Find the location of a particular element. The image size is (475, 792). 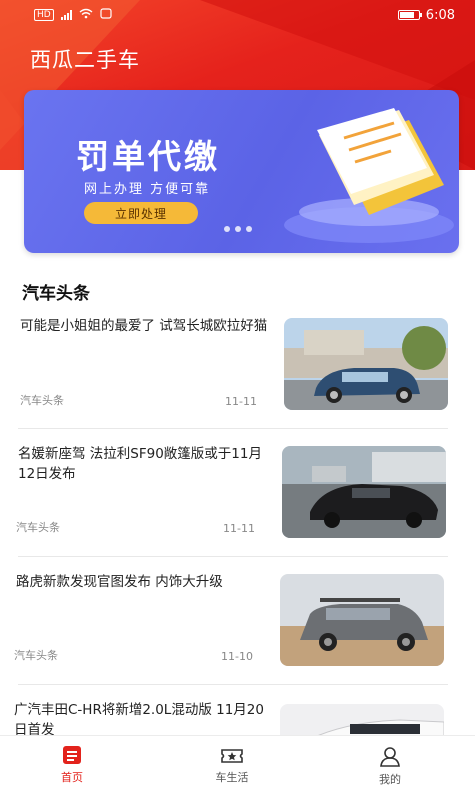

document-illustration is located at coordinates (369, 175).